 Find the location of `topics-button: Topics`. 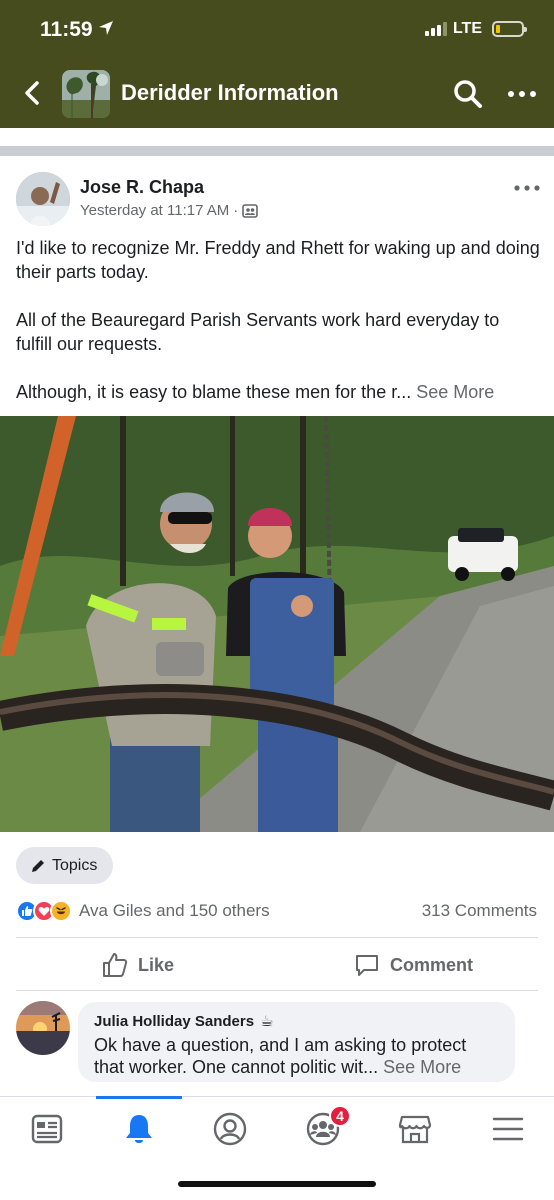

topics-button: Topics is located at coordinates (65, 865).